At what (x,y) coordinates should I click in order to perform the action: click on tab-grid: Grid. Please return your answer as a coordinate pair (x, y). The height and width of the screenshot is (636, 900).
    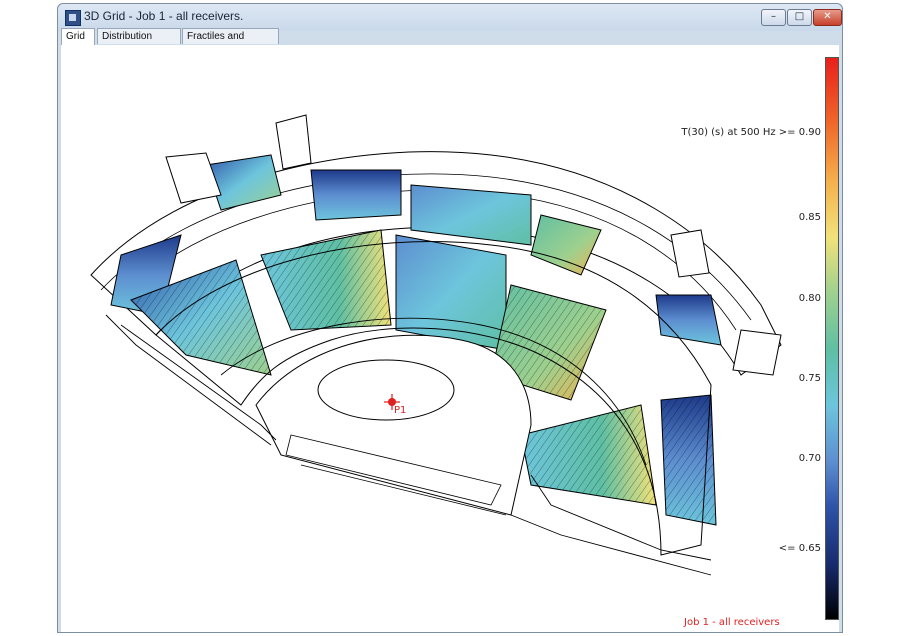
    Looking at the image, I should click on (78, 36).